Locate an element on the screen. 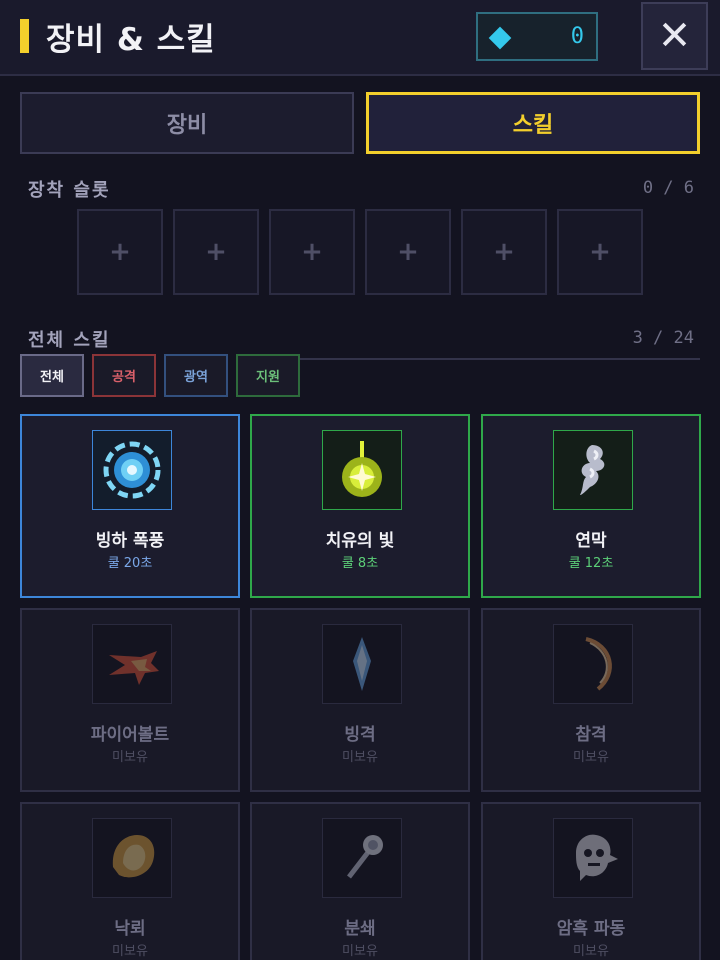 This screenshot has height=960, width=720. ice-storm-icon is located at coordinates (132, 470).